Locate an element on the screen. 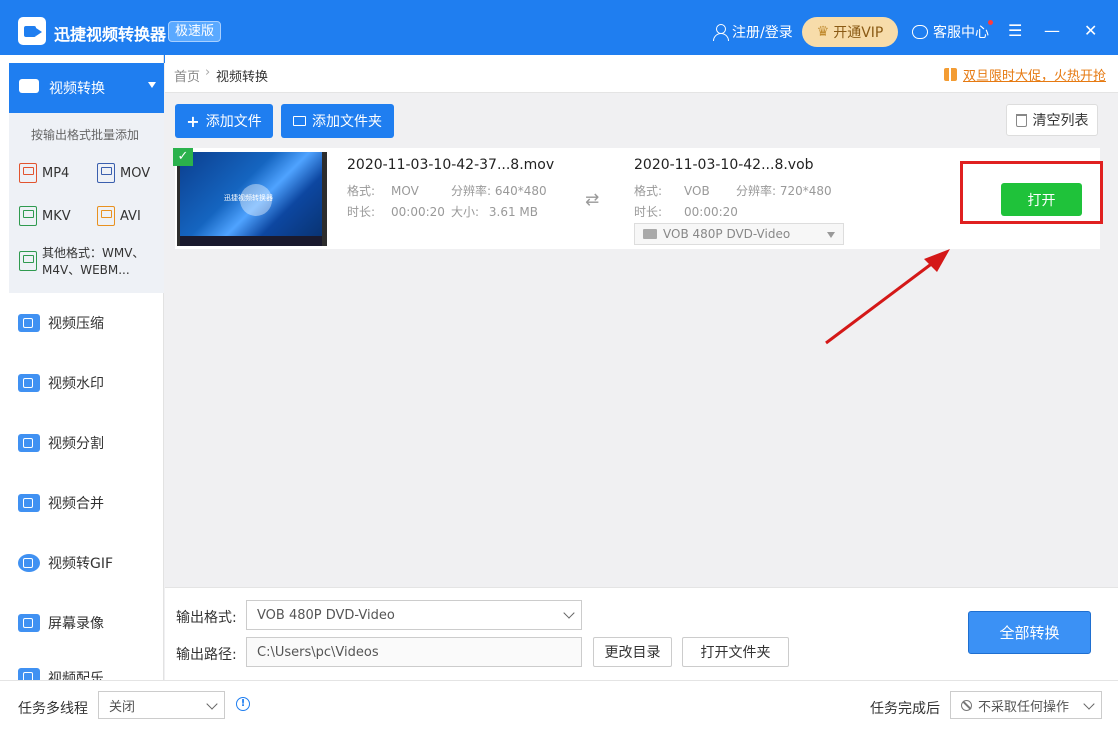 This screenshot has width=1118, height=738. format-label: AVI is located at coordinates (130, 216).